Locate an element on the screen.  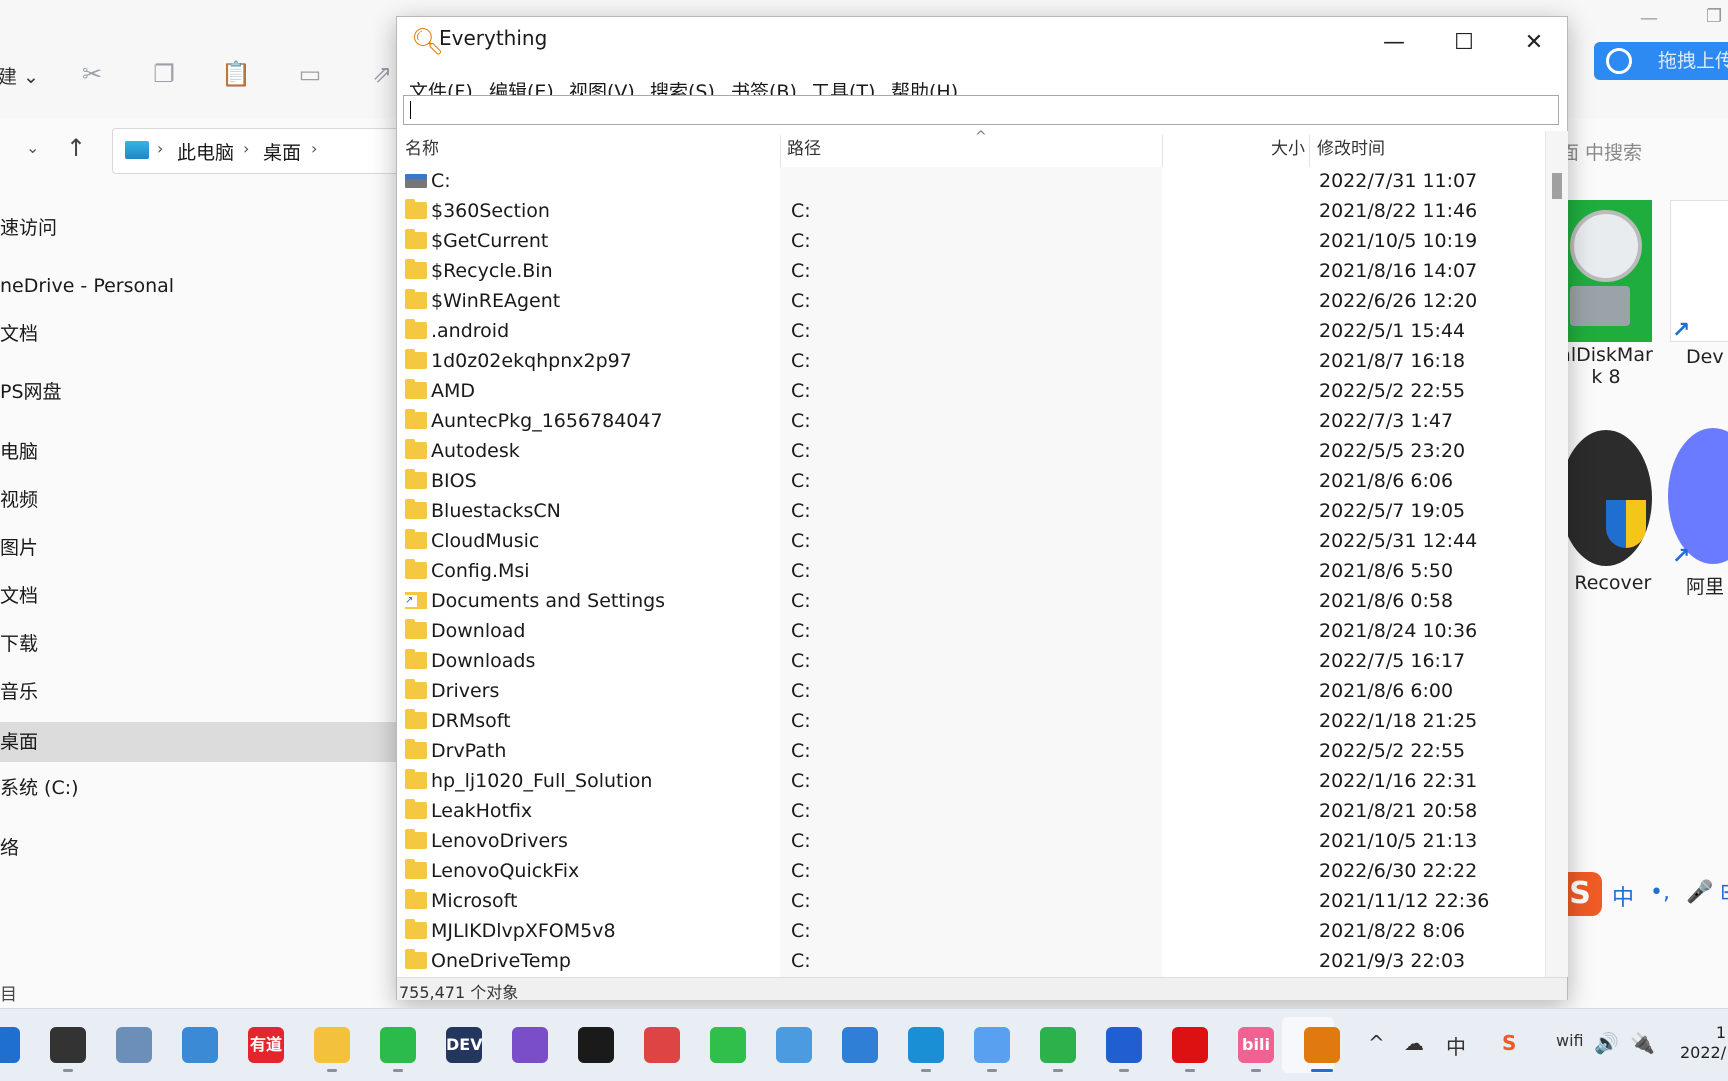
result-row: Autodesk C: 2022/5/5 23:20 is located at coordinates (971, 452).